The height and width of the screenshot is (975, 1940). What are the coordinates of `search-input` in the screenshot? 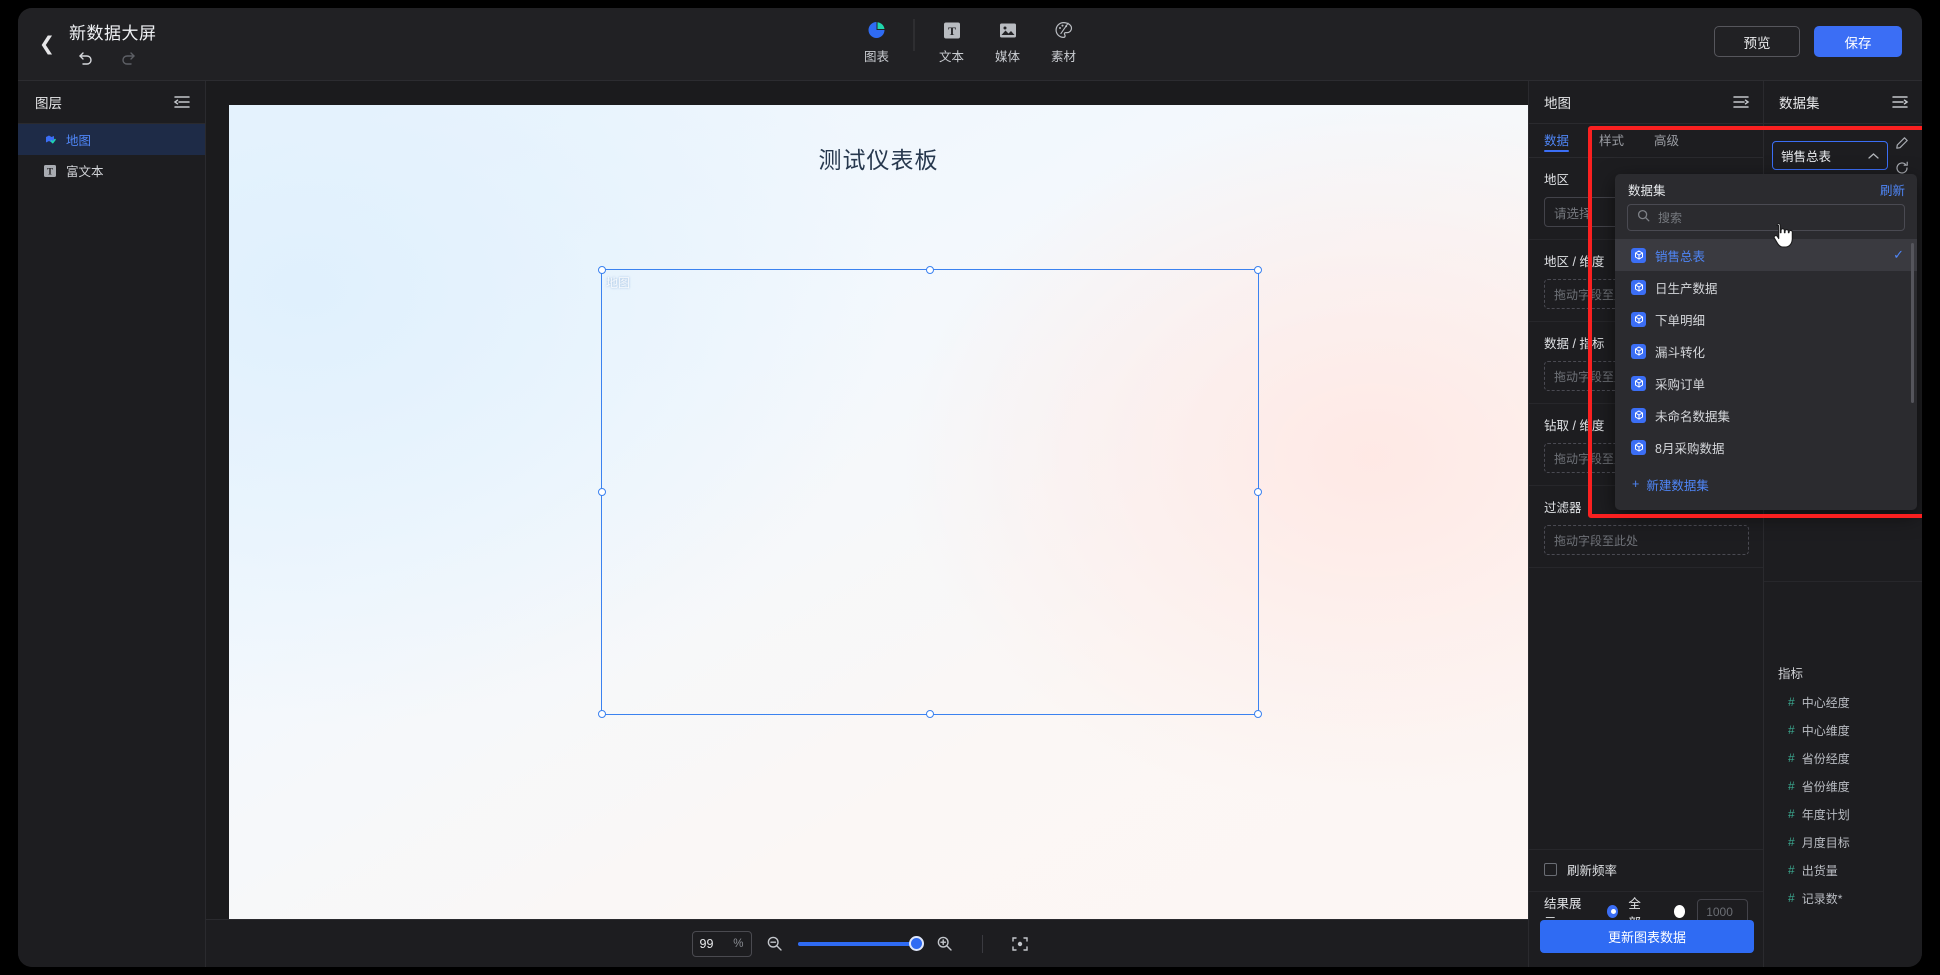 It's located at (1776, 217).